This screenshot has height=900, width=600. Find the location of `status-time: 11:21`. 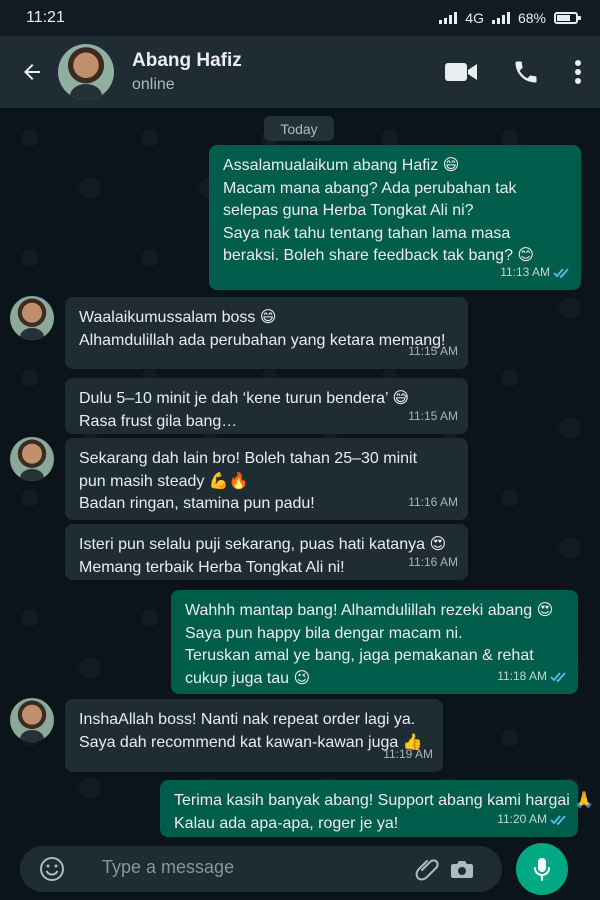

status-time: 11:21 is located at coordinates (45, 17).